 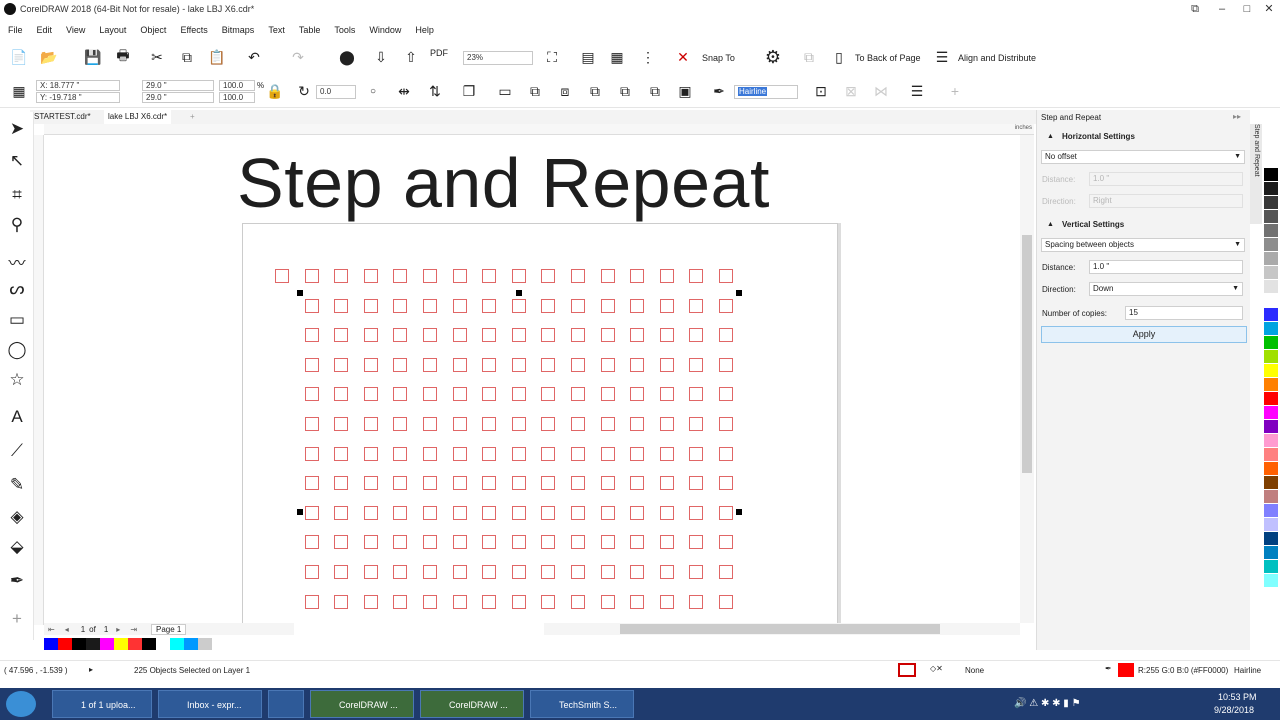 I want to click on to-back-of-page-button: To Back of Page, so click(x=888, y=58).